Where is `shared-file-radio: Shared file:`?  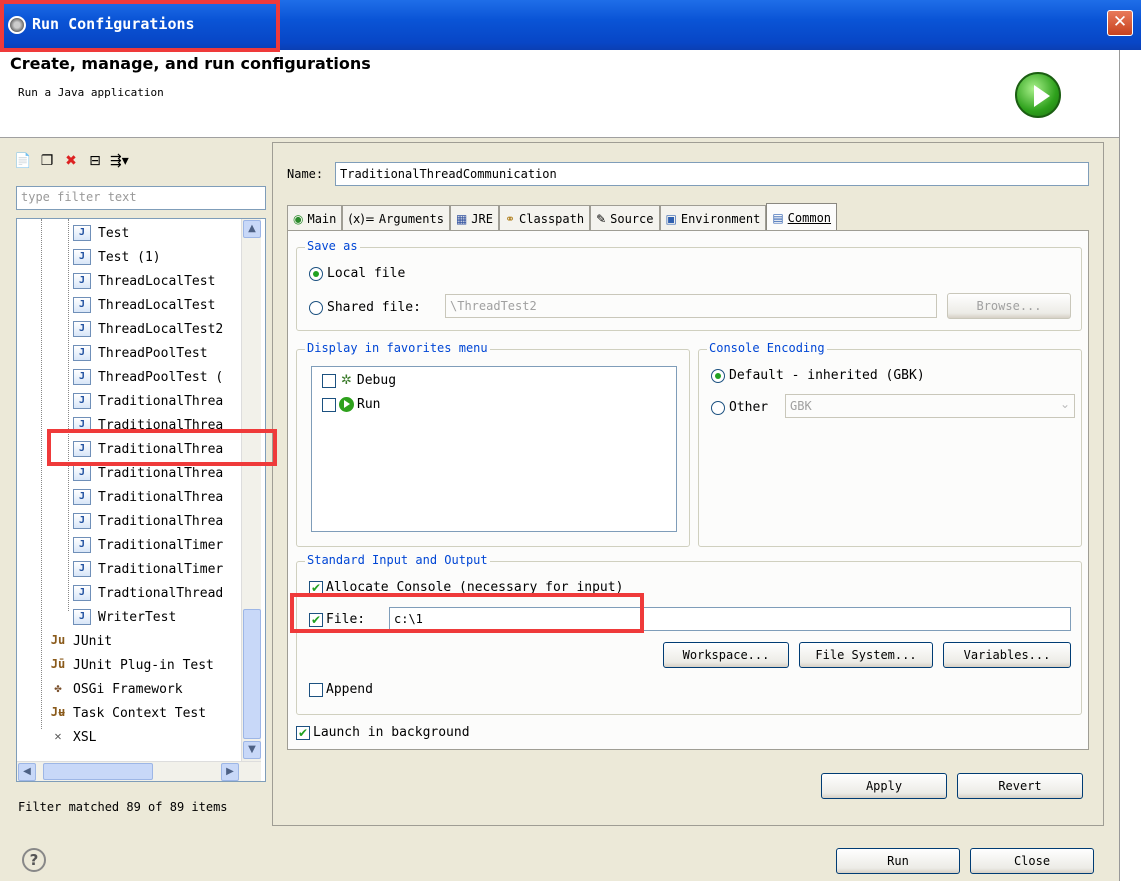
shared-file-radio: Shared file: is located at coordinates (365, 307).